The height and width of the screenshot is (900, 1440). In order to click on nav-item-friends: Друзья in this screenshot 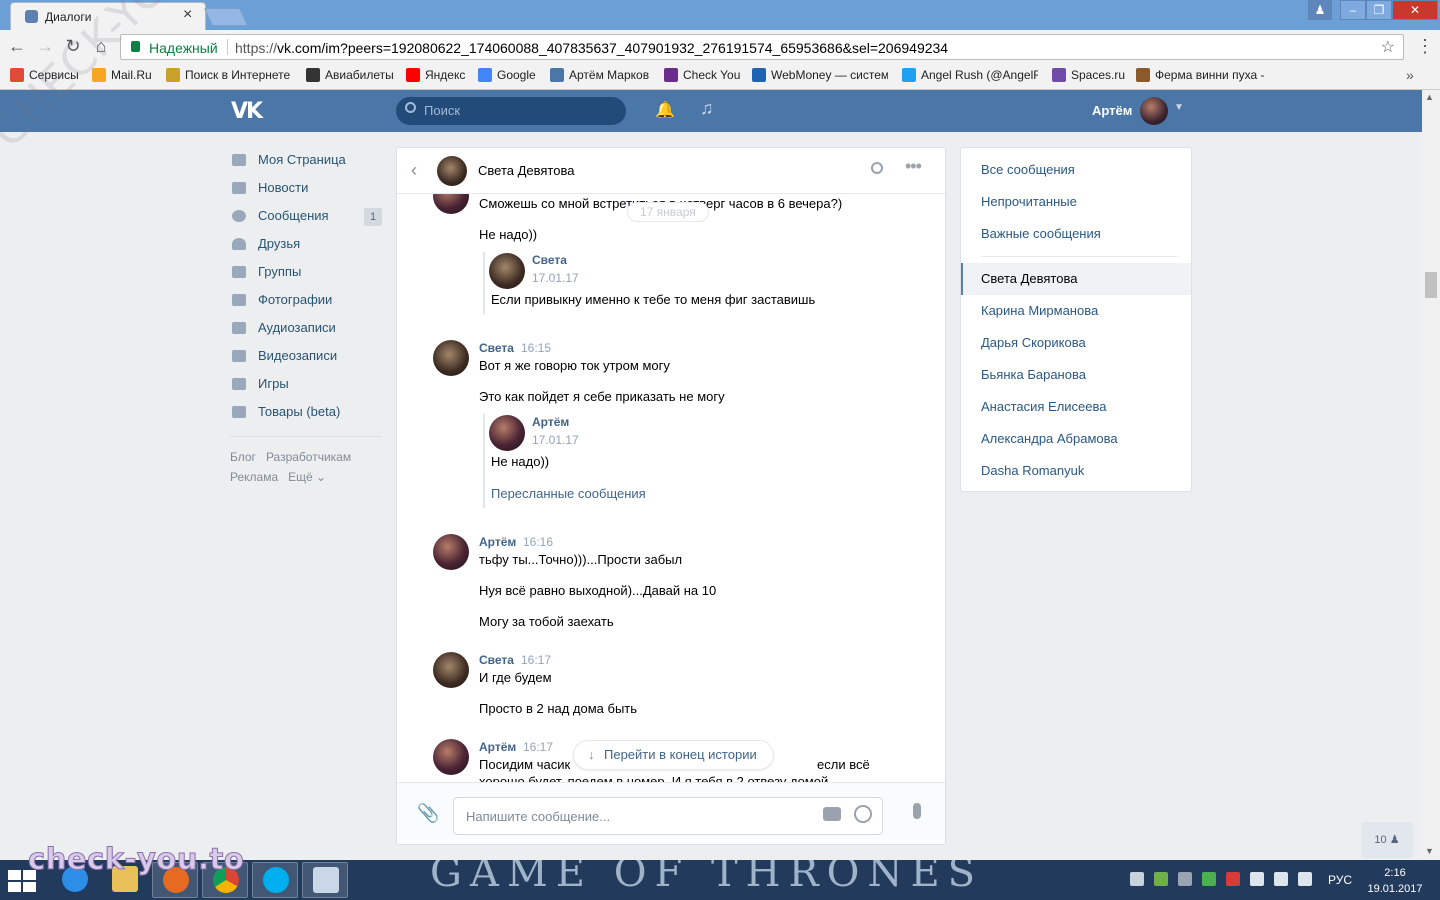, I will do `click(306, 244)`.